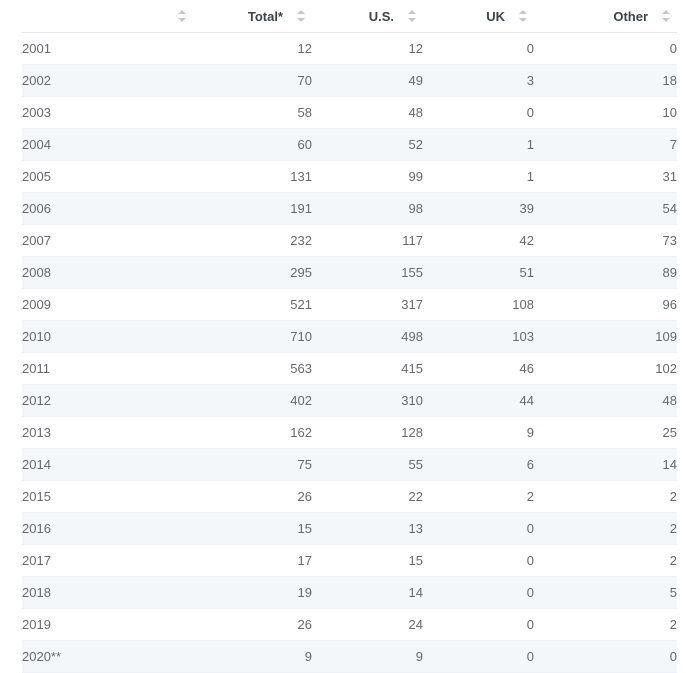  What do you see at coordinates (349, 80) in the screenshot?
I see `table-row: 2002 70 49 3 18` at bounding box center [349, 80].